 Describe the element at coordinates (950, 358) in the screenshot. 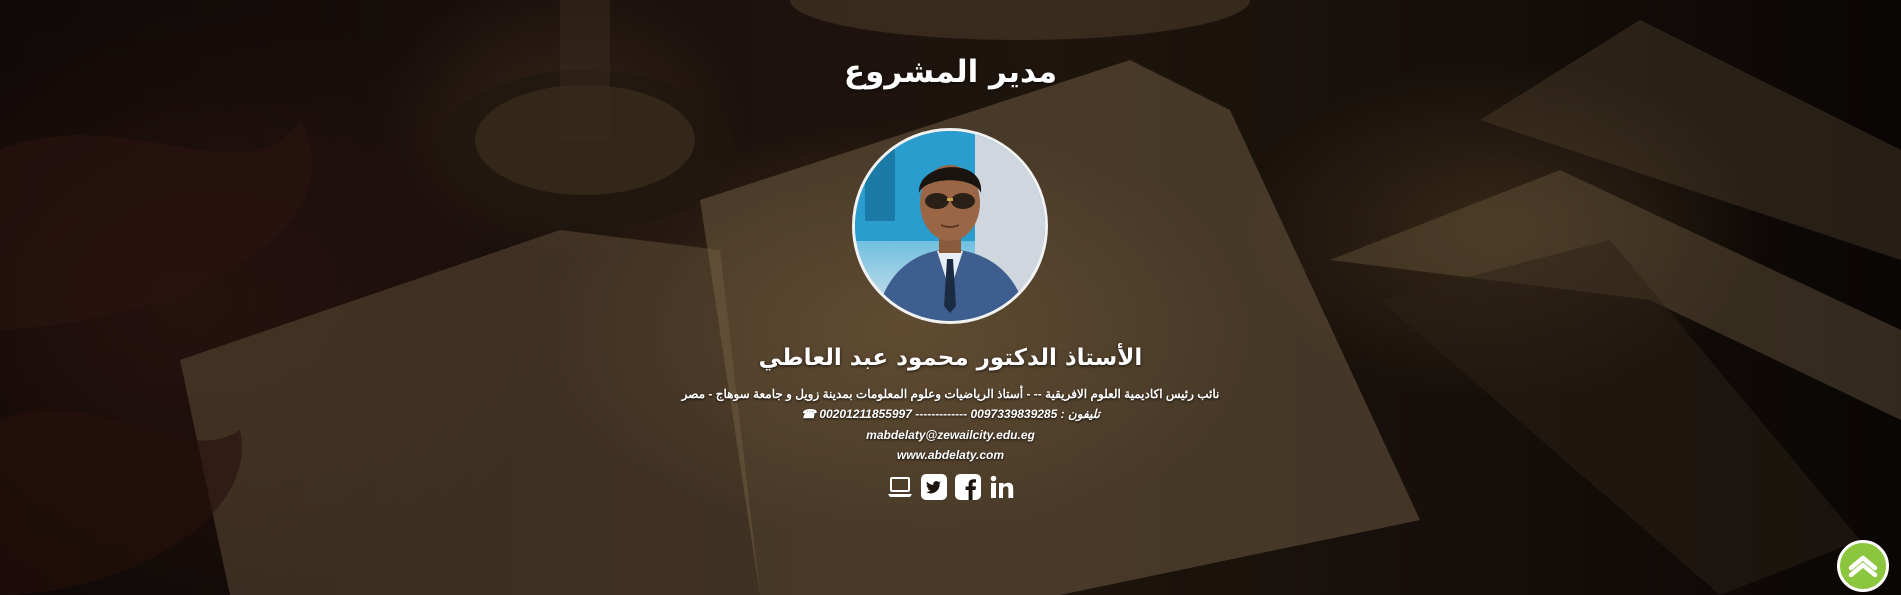

I see `person-name: الأستاذ الدكتور محمود عبد العاطي` at that location.